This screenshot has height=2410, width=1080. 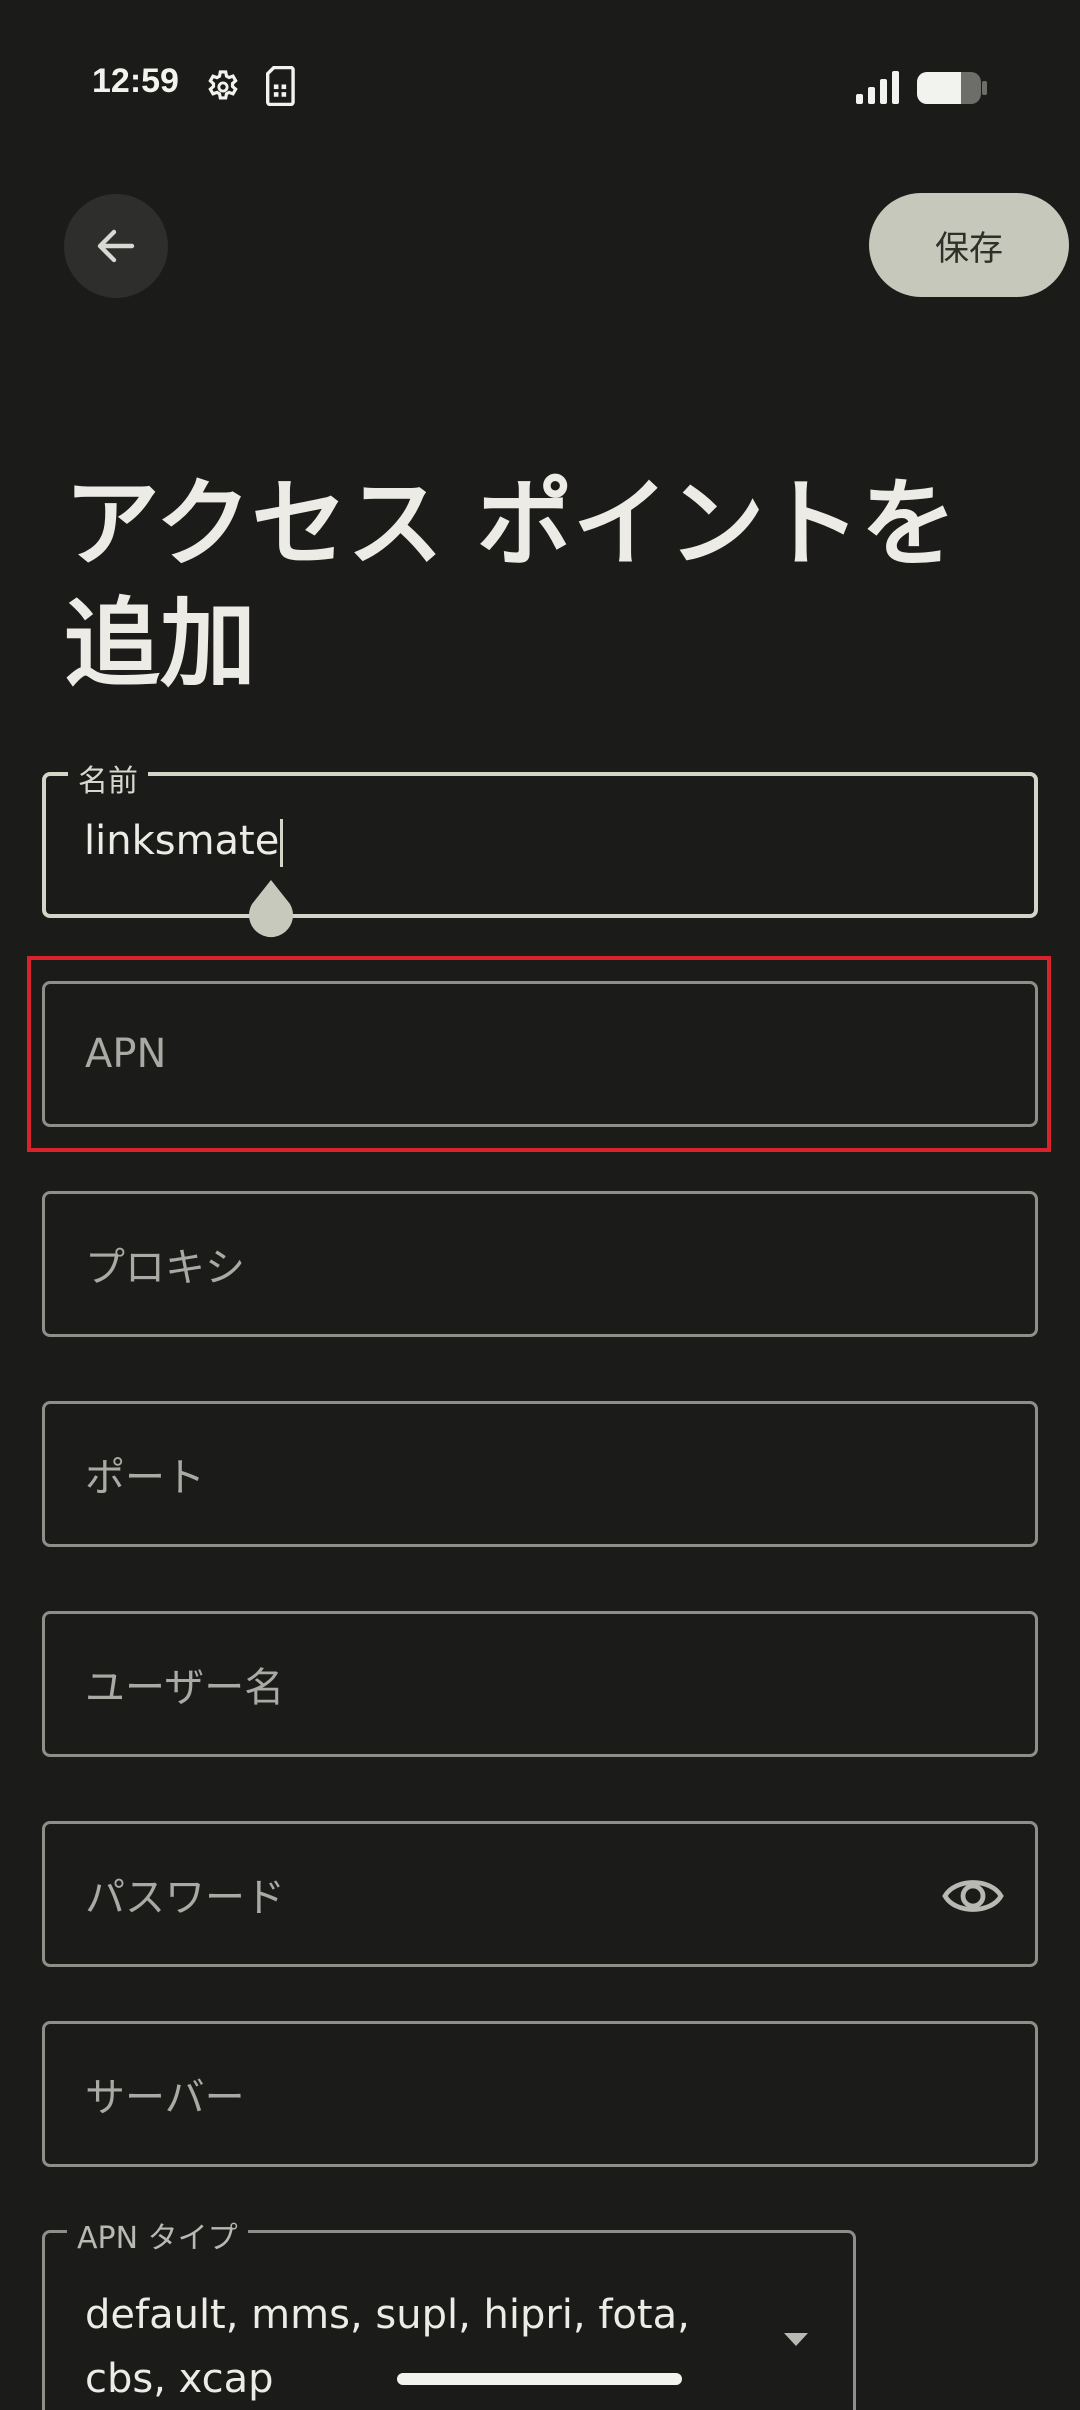 What do you see at coordinates (126, 1054) in the screenshot?
I see `apn-field-placeholder: APN` at bounding box center [126, 1054].